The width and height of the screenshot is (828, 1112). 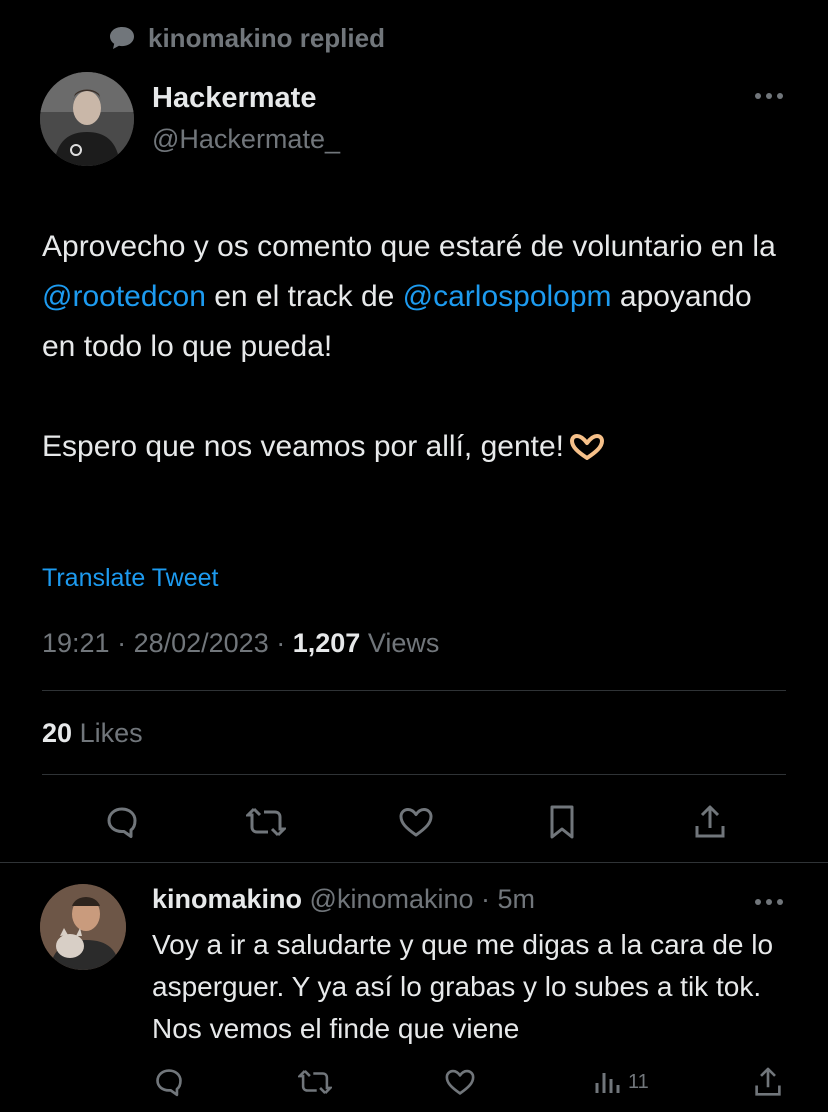 I want to click on reply-author-name: kinomakino, so click(x=227, y=899).